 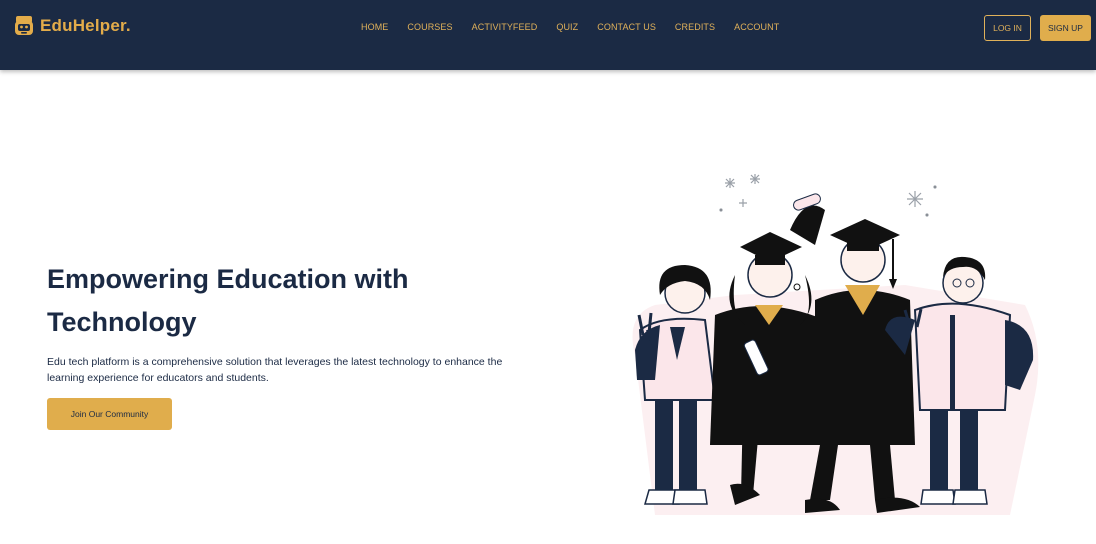 I want to click on hero-title: Empowering Education with Technology, so click(x=228, y=300).